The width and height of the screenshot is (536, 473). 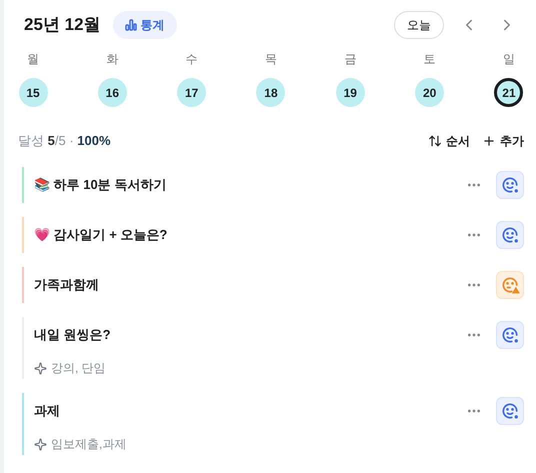 What do you see at coordinates (435, 141) in the screenshot?
I see `sort-arrows-icon` at bounding box center [435, 141].